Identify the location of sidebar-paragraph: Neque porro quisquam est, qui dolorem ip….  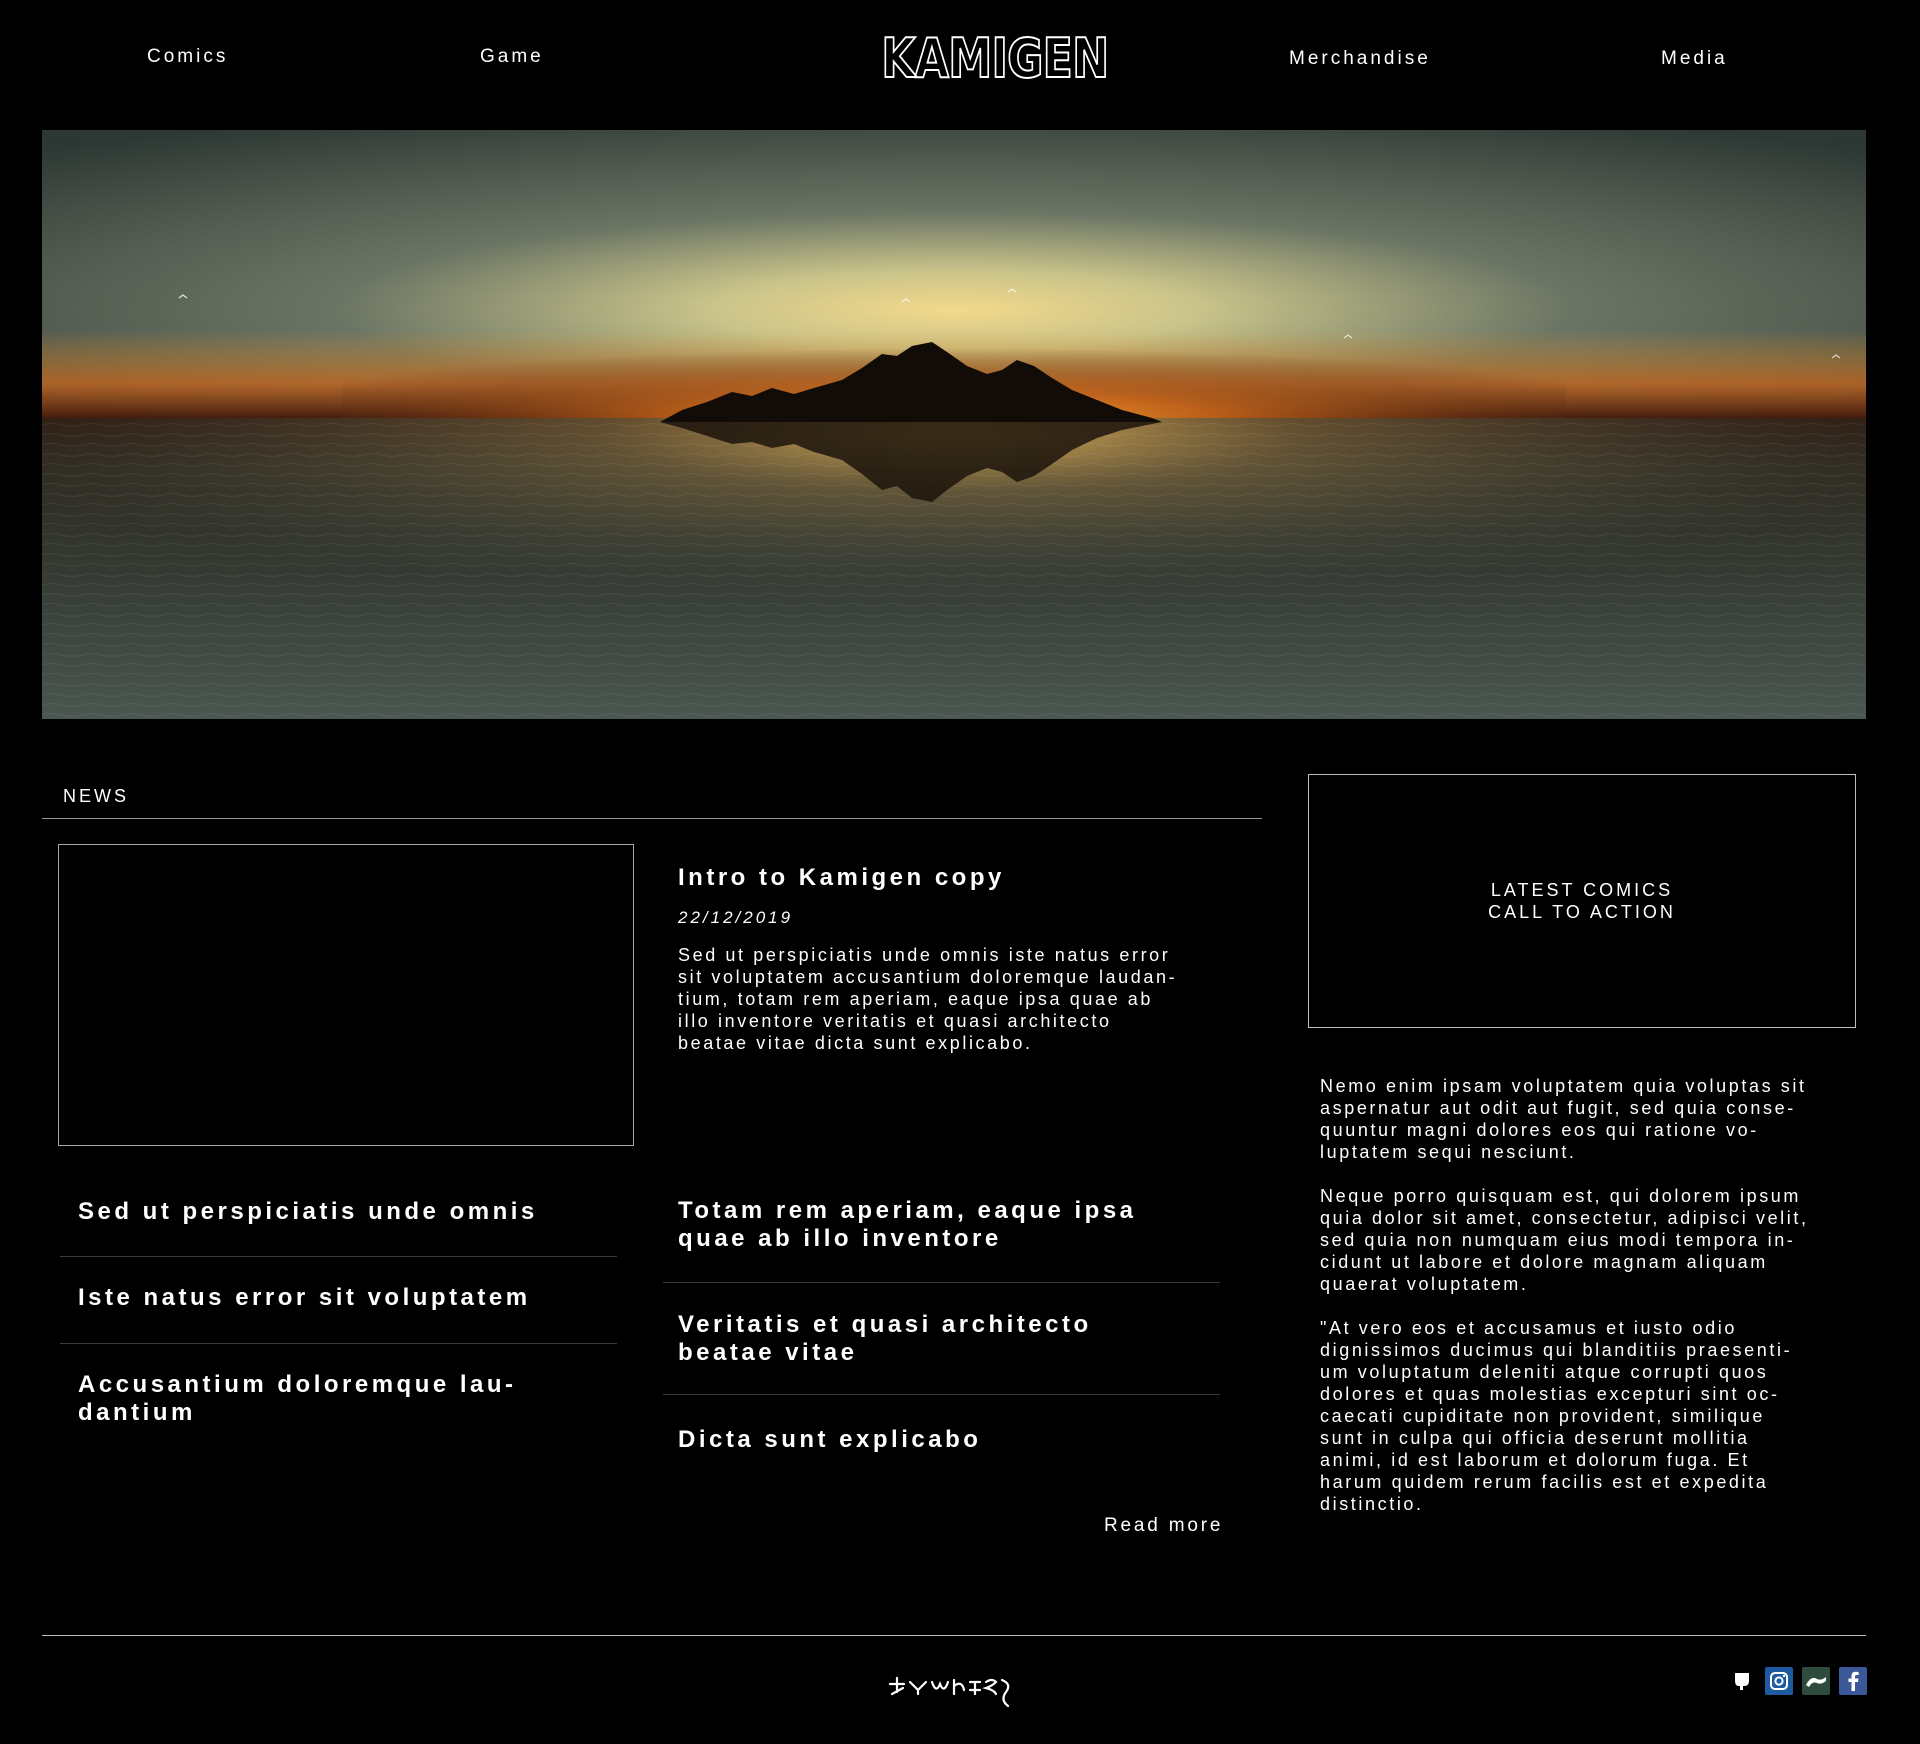
(1564, 1240).